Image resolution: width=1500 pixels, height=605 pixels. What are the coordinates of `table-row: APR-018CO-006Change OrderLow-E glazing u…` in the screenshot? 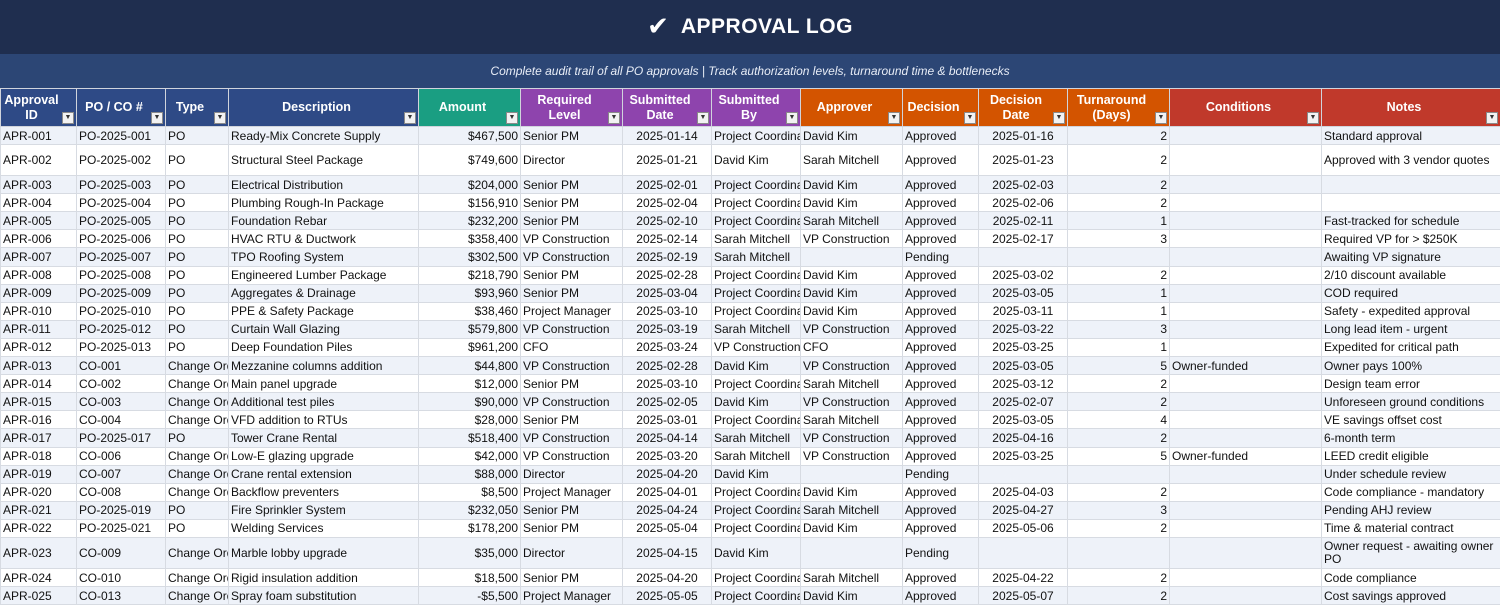 It's located at (750, 456).